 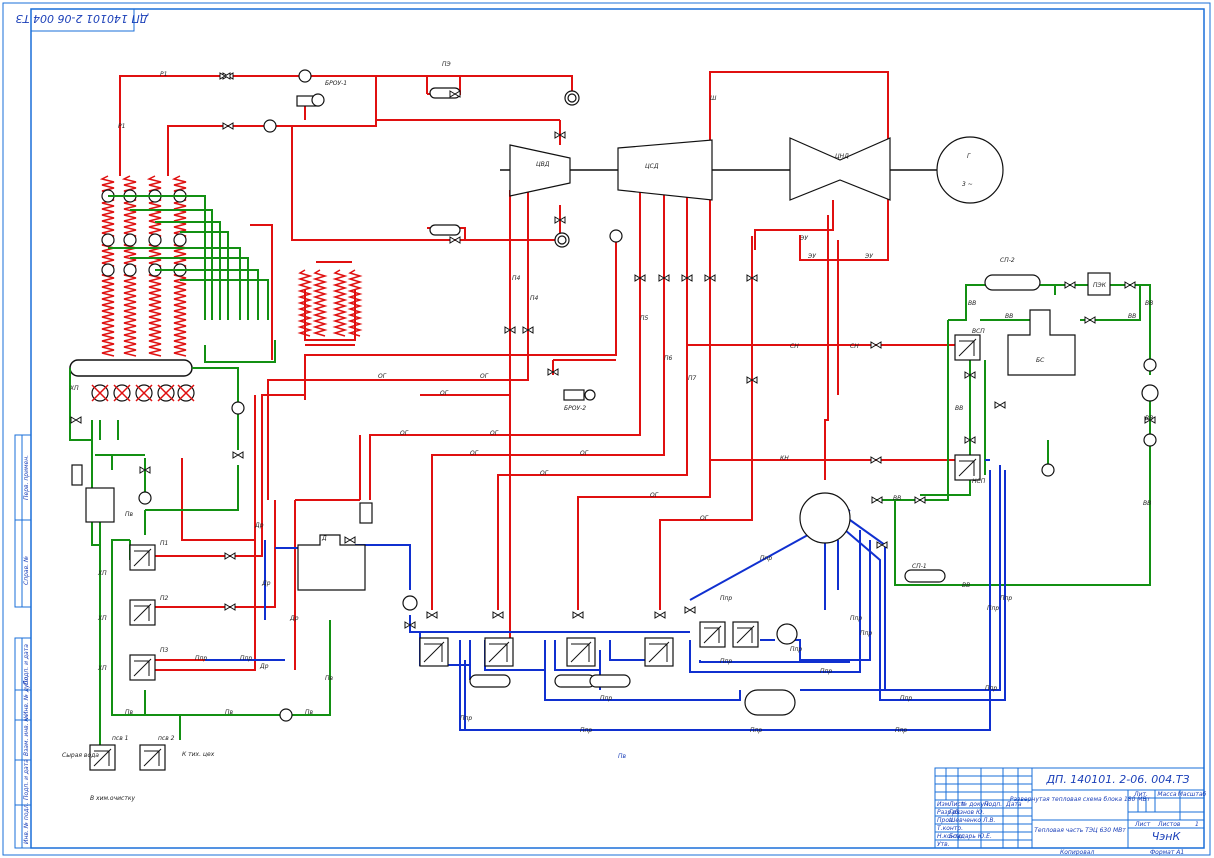 What do you see at coordinates (540, 170) in the screenshot?
I see `hp-turbine` at bounding box center [540, 170].